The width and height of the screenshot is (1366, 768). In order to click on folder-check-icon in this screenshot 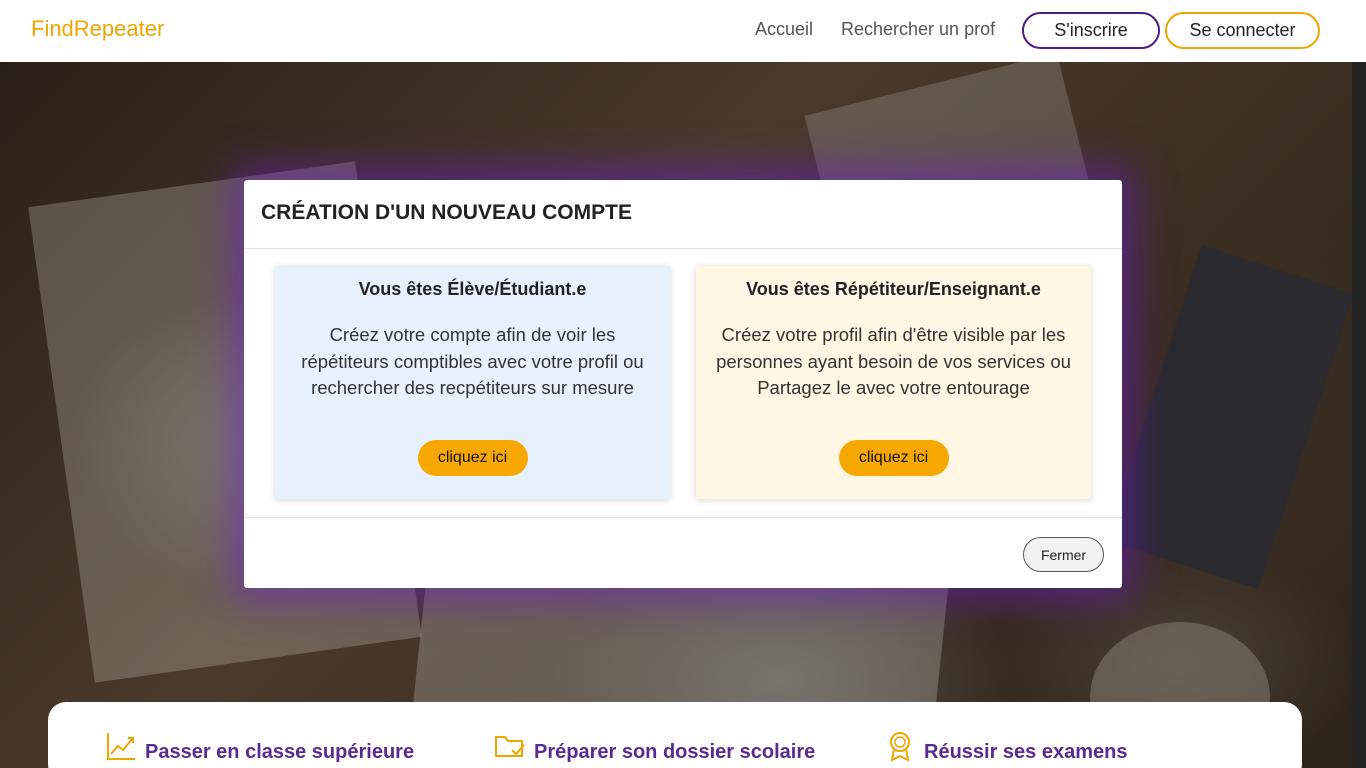, I will do `click(510, 746)`.